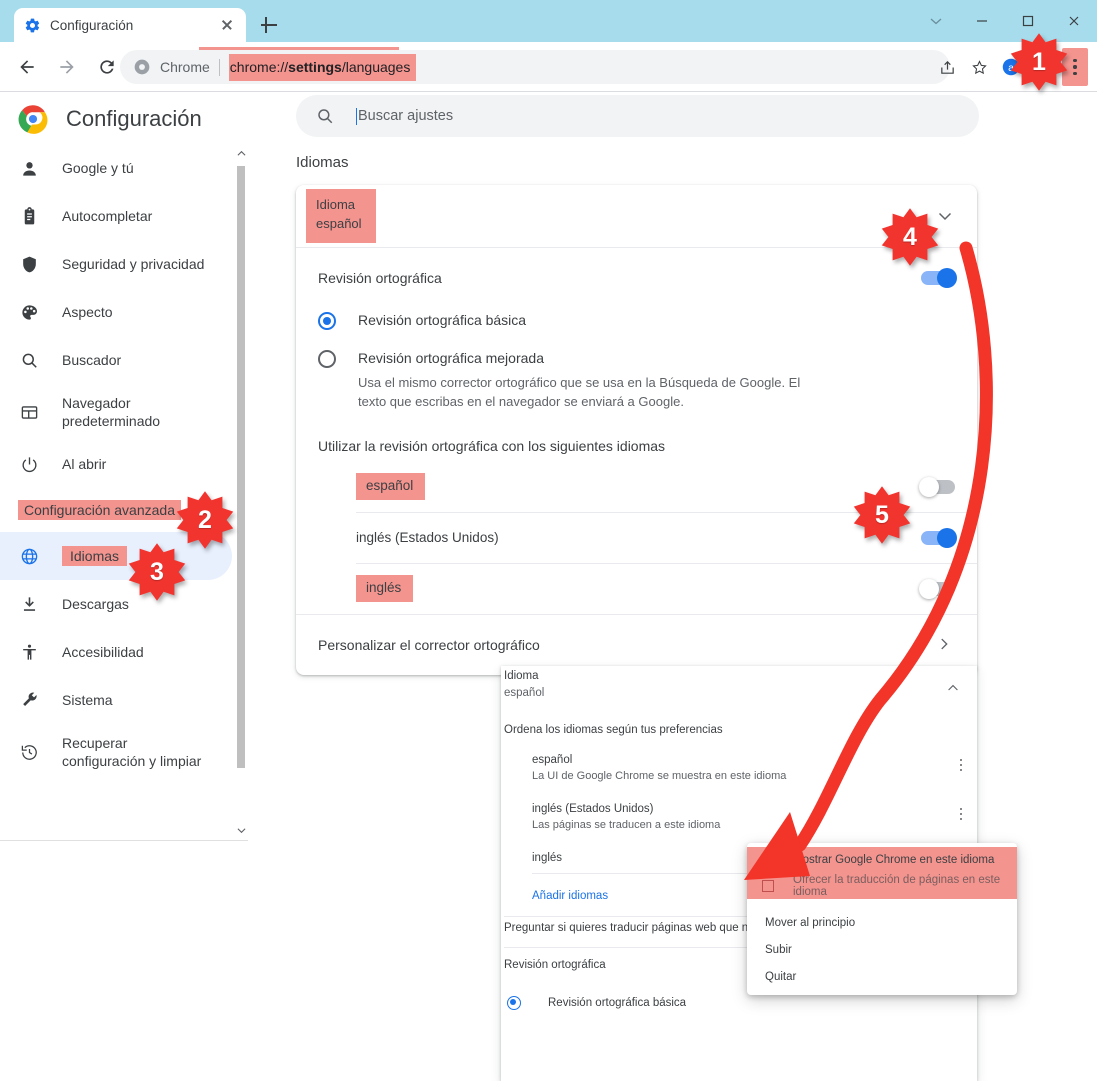  What do you see at coordinates (945, 645) in the screenshot?
I see `chevron-right-icon` at bounding box center [945, 645].